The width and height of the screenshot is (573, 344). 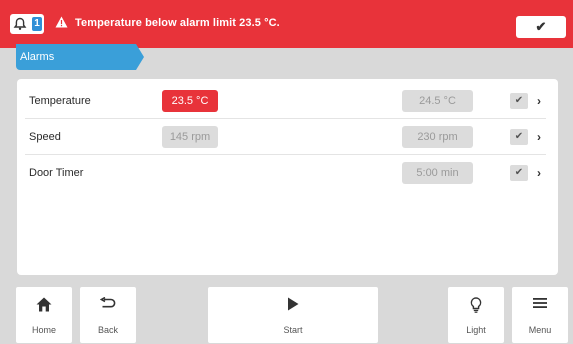 I want to click on actual-value: 23.5 °C, so click(x=190, y=101).